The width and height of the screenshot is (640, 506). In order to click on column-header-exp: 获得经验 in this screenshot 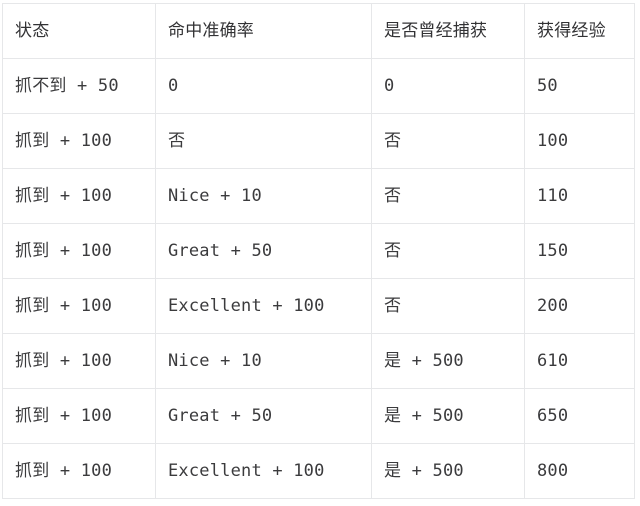, I will do `click(579, 31)`.